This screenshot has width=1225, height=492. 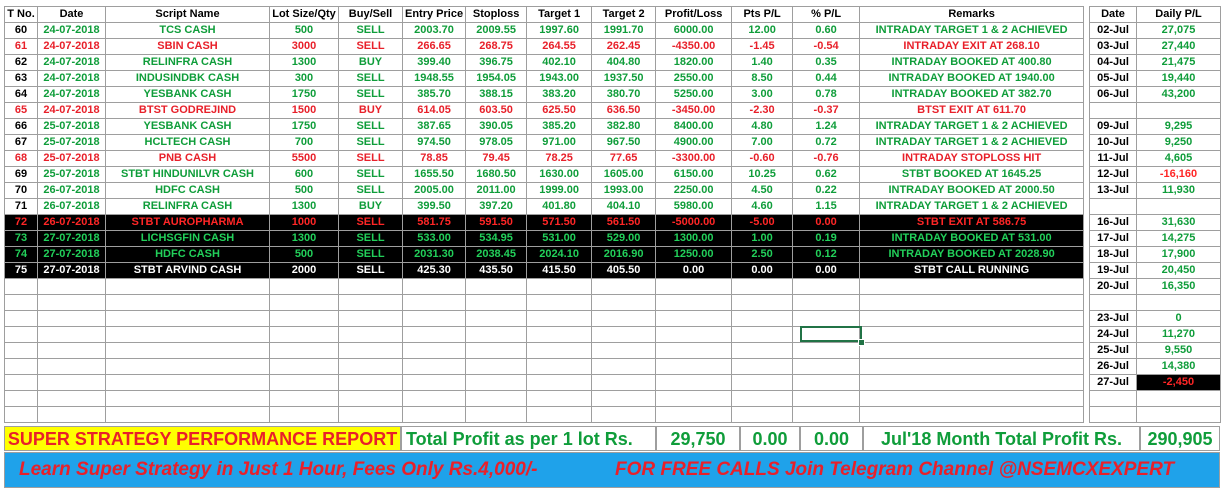 I want to click on daily-pl-cell: 4,605, so click(x=1178, y=158).